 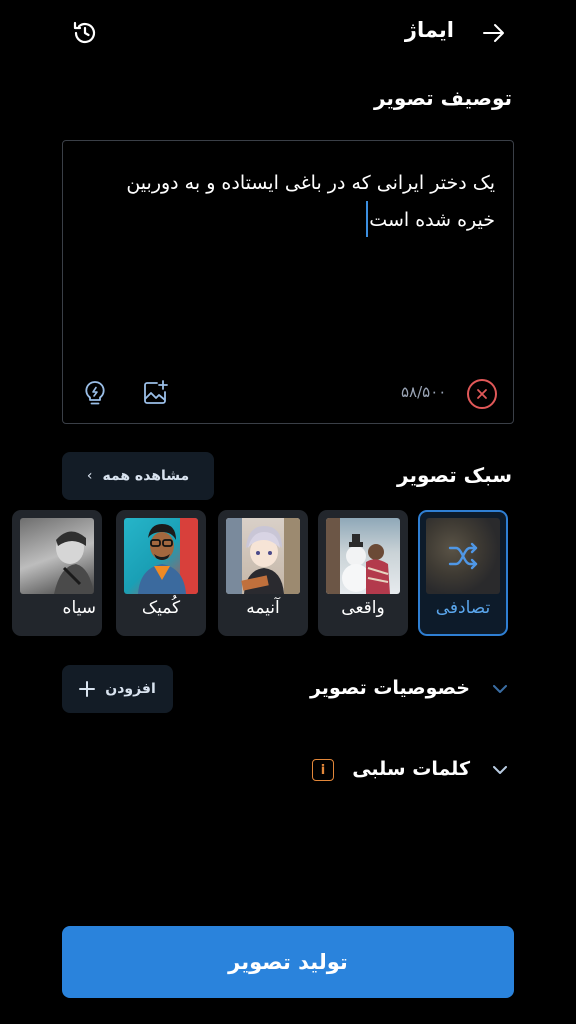 I want to click on see-all-styles-button: مشاهده همه ›, so click(x=138, y=476).